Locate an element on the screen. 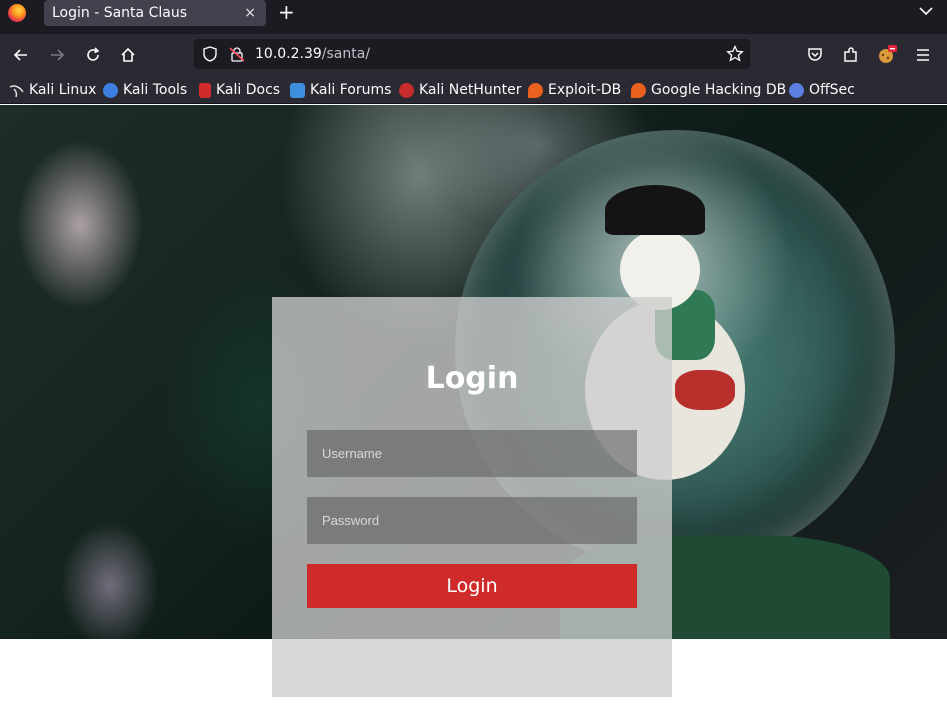 The height and width of the screenshot is (723, 947). bookmark-label: Exploit-DB is located at coordinates (585, 90).